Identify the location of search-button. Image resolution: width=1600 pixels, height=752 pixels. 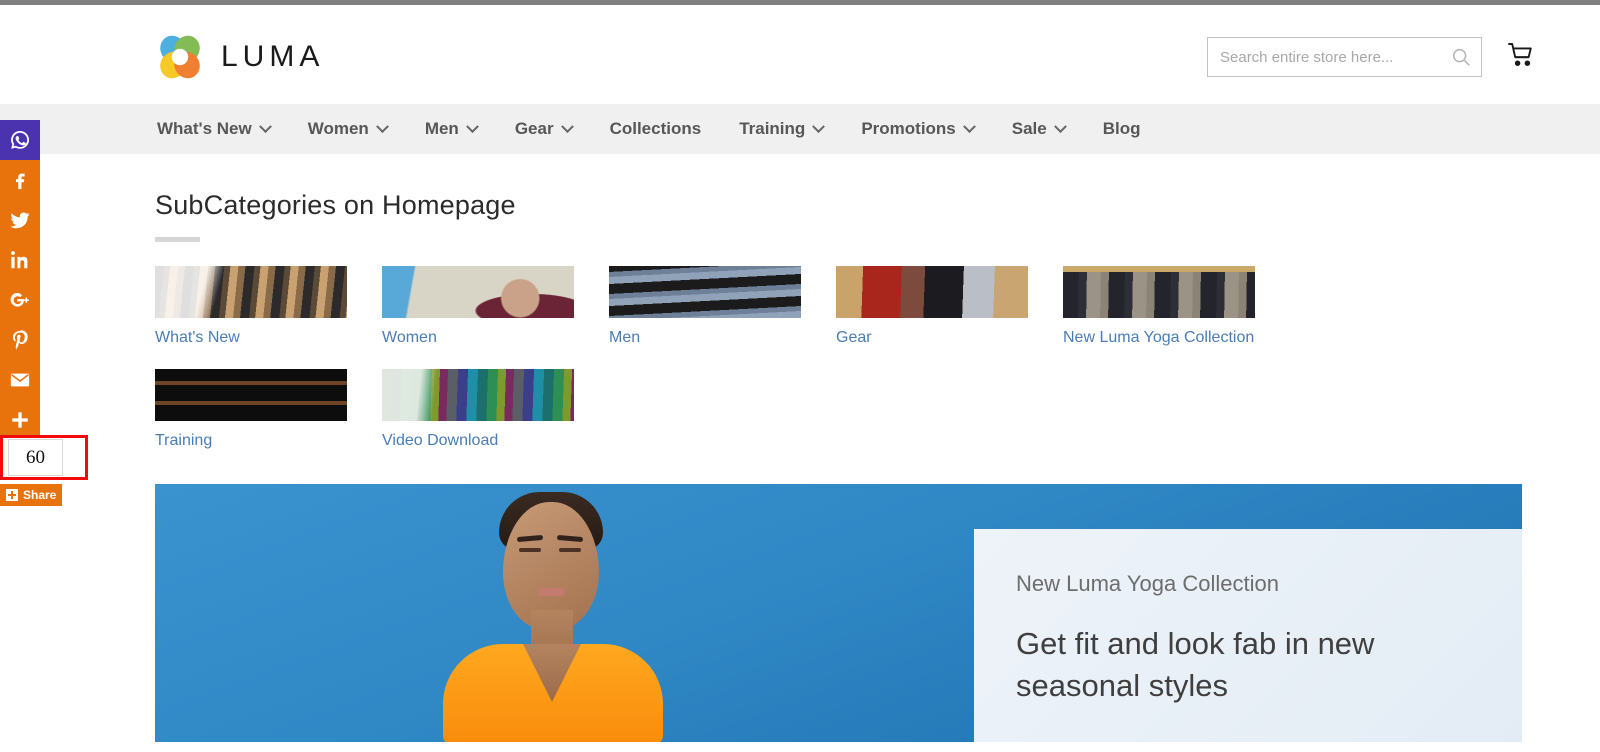
(1461, 57).